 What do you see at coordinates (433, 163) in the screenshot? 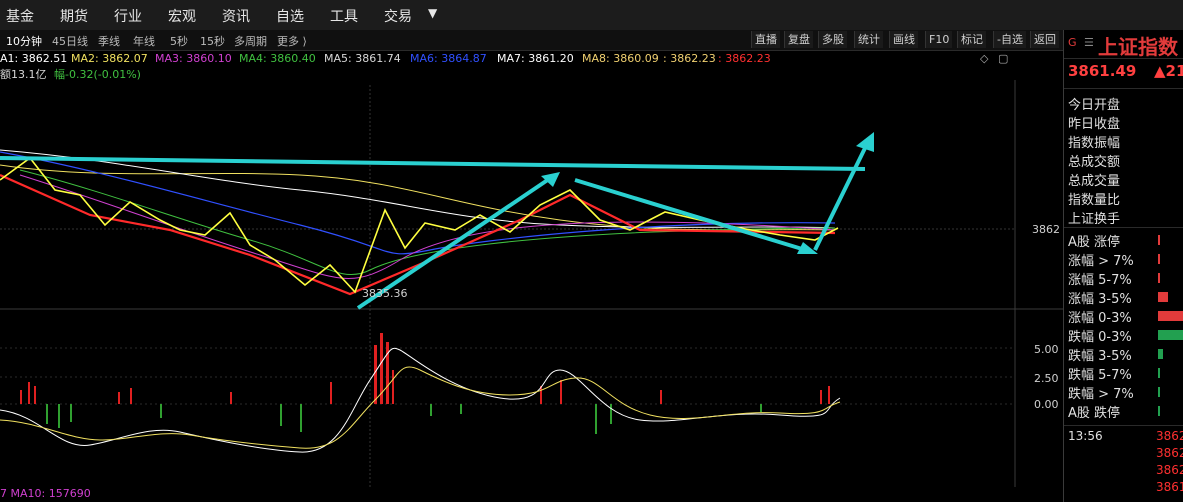
I see `resistance-line` at bounding box center [433, 163].